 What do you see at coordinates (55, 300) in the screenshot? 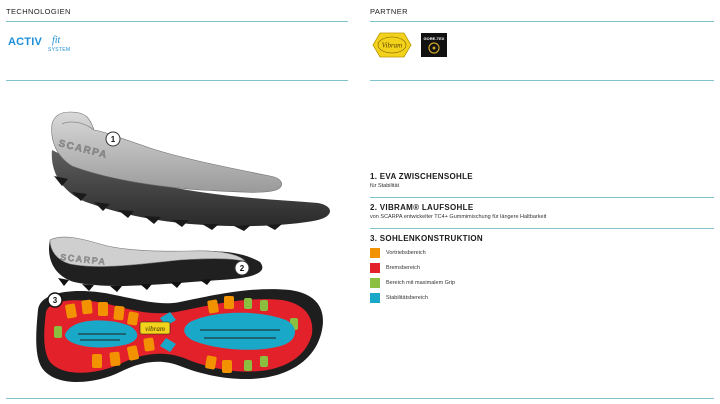
I see `callout-label-3: 3` at bounding box center [55, 300].